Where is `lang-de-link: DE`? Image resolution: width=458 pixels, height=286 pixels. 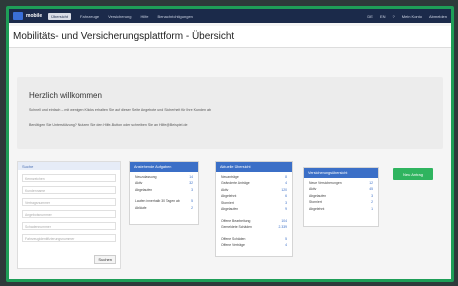 lang-de-link: DE is located at coordinates (370, 16).